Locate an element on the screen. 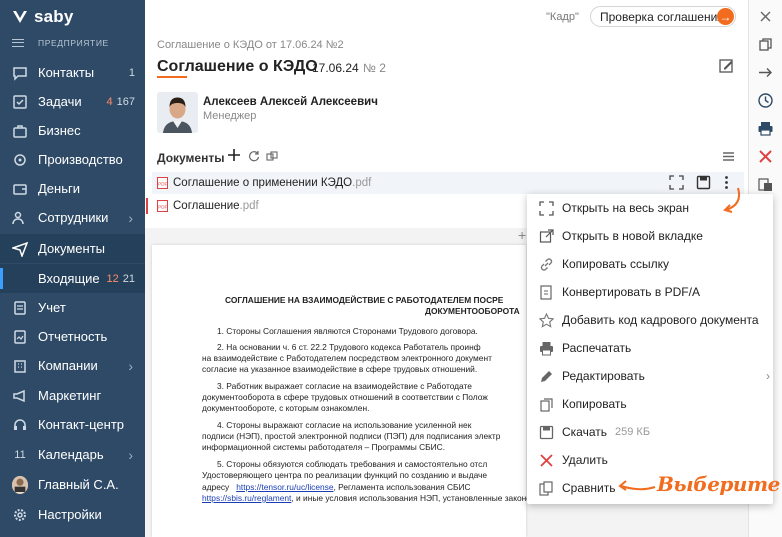  document-copy-icon is located at coordinates (765, 184).